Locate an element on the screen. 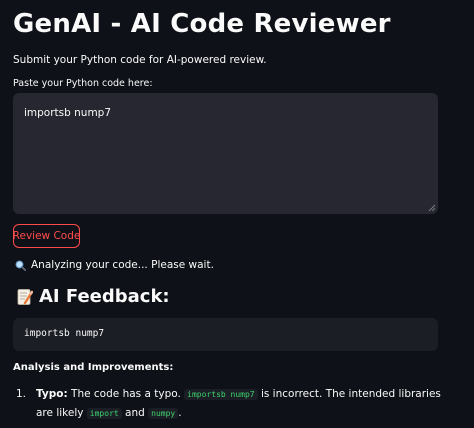  inline-code: importsb nump7 is located at coordinates (221, 394).